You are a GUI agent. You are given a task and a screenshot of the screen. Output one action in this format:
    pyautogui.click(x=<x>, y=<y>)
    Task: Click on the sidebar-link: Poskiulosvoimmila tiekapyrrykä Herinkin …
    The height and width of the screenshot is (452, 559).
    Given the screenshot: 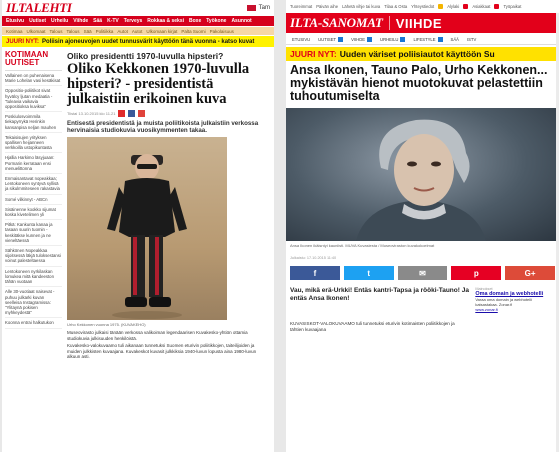 What is the action you would take?
    pyautogui.click(x=33, y=122)
    